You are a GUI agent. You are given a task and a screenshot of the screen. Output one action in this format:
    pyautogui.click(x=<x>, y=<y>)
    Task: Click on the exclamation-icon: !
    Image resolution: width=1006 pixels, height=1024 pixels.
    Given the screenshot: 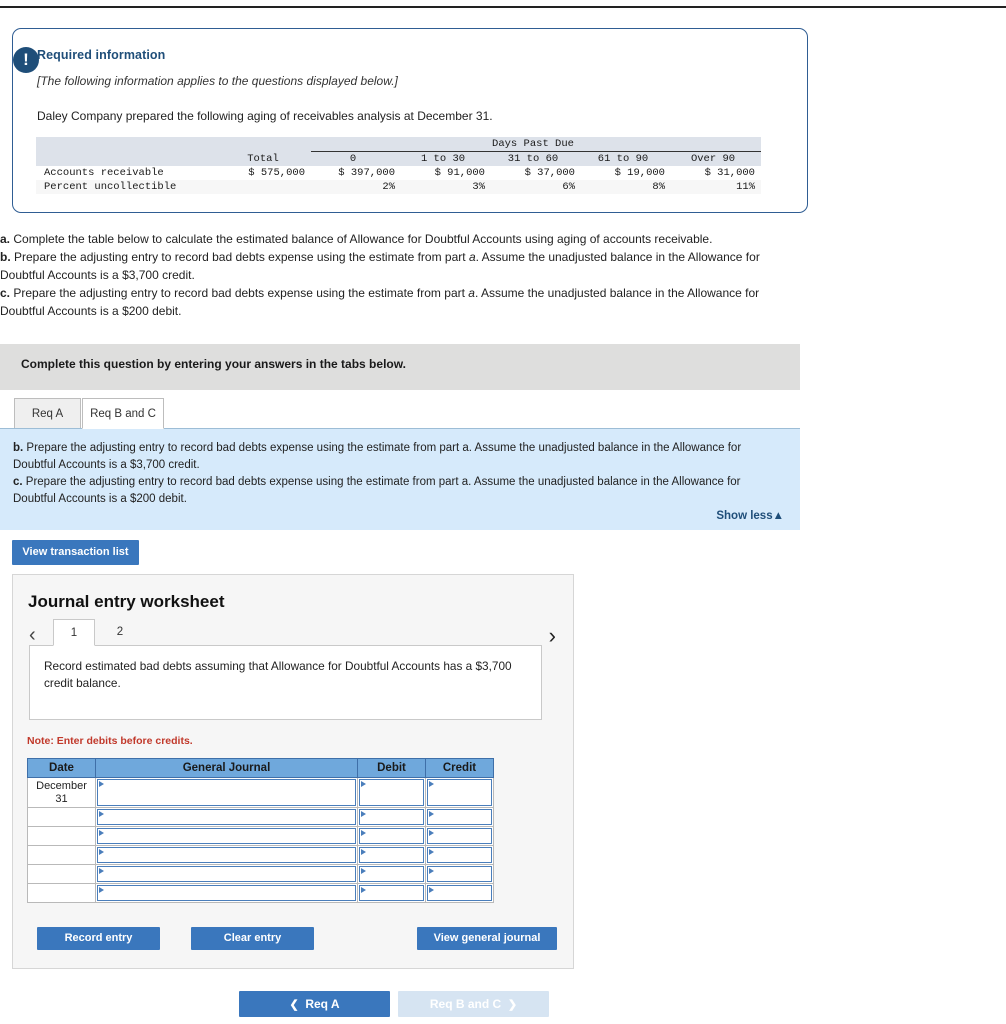 What is the action you would take?
    pyautogui.click(x=26, y=60)
    